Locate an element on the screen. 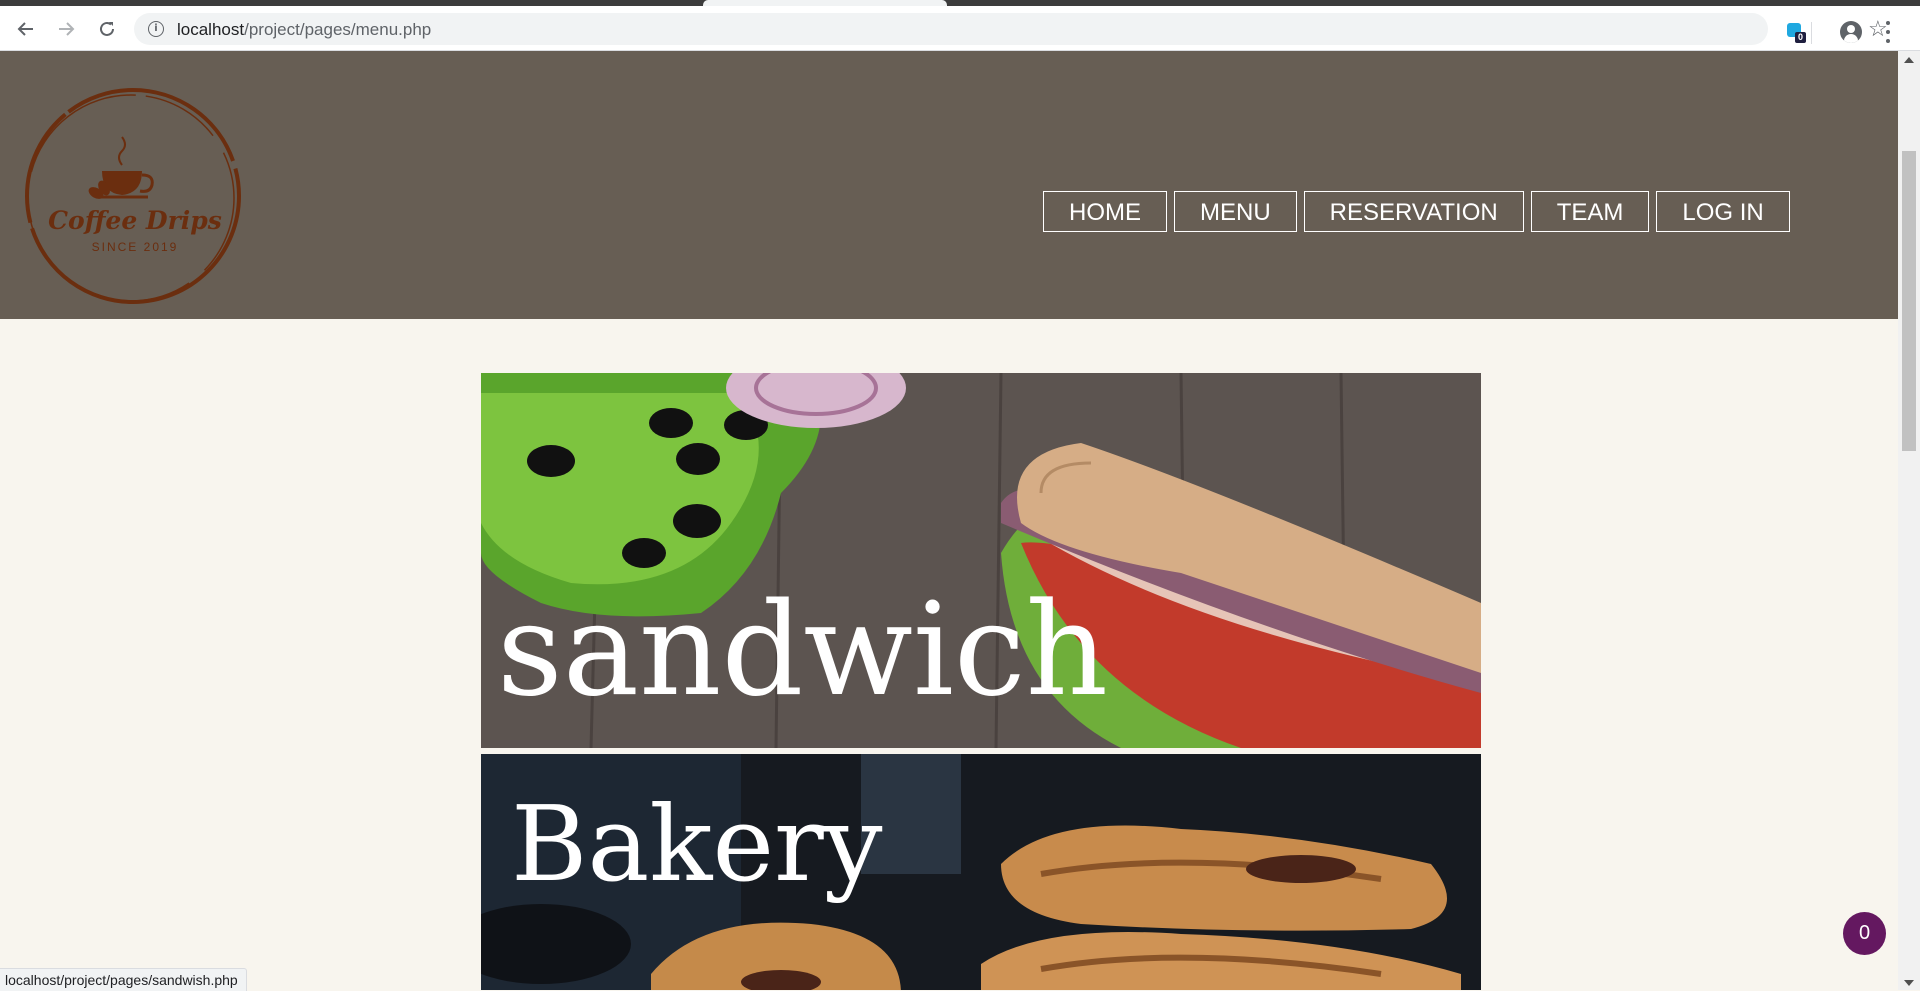 The width and height of the screenshot is (1920, 991). scroll-thumb is located at coordinates (1909, 301).